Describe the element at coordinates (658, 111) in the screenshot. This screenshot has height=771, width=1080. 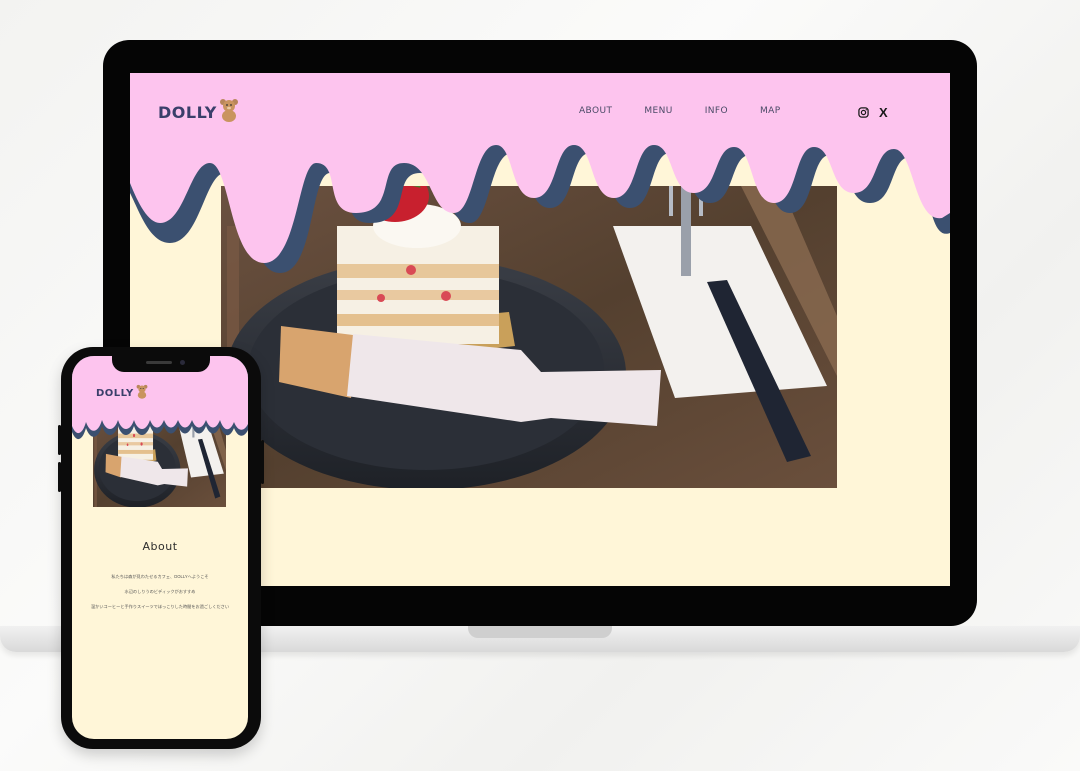
I see `nav-menu-link: MENU` at that location.